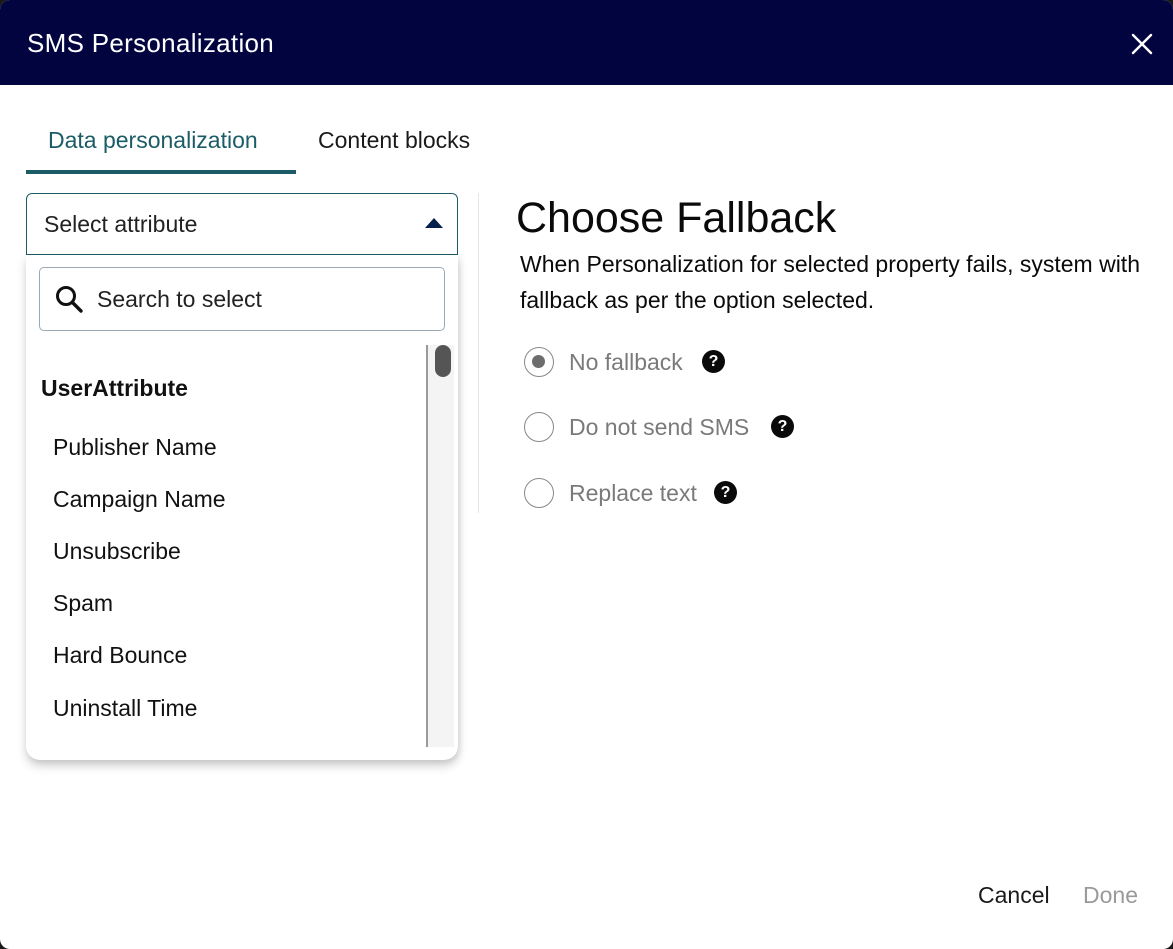  Describe the element at coordinates (161, 172) in the screenshot. I see `active-tab-indicator` at that location.